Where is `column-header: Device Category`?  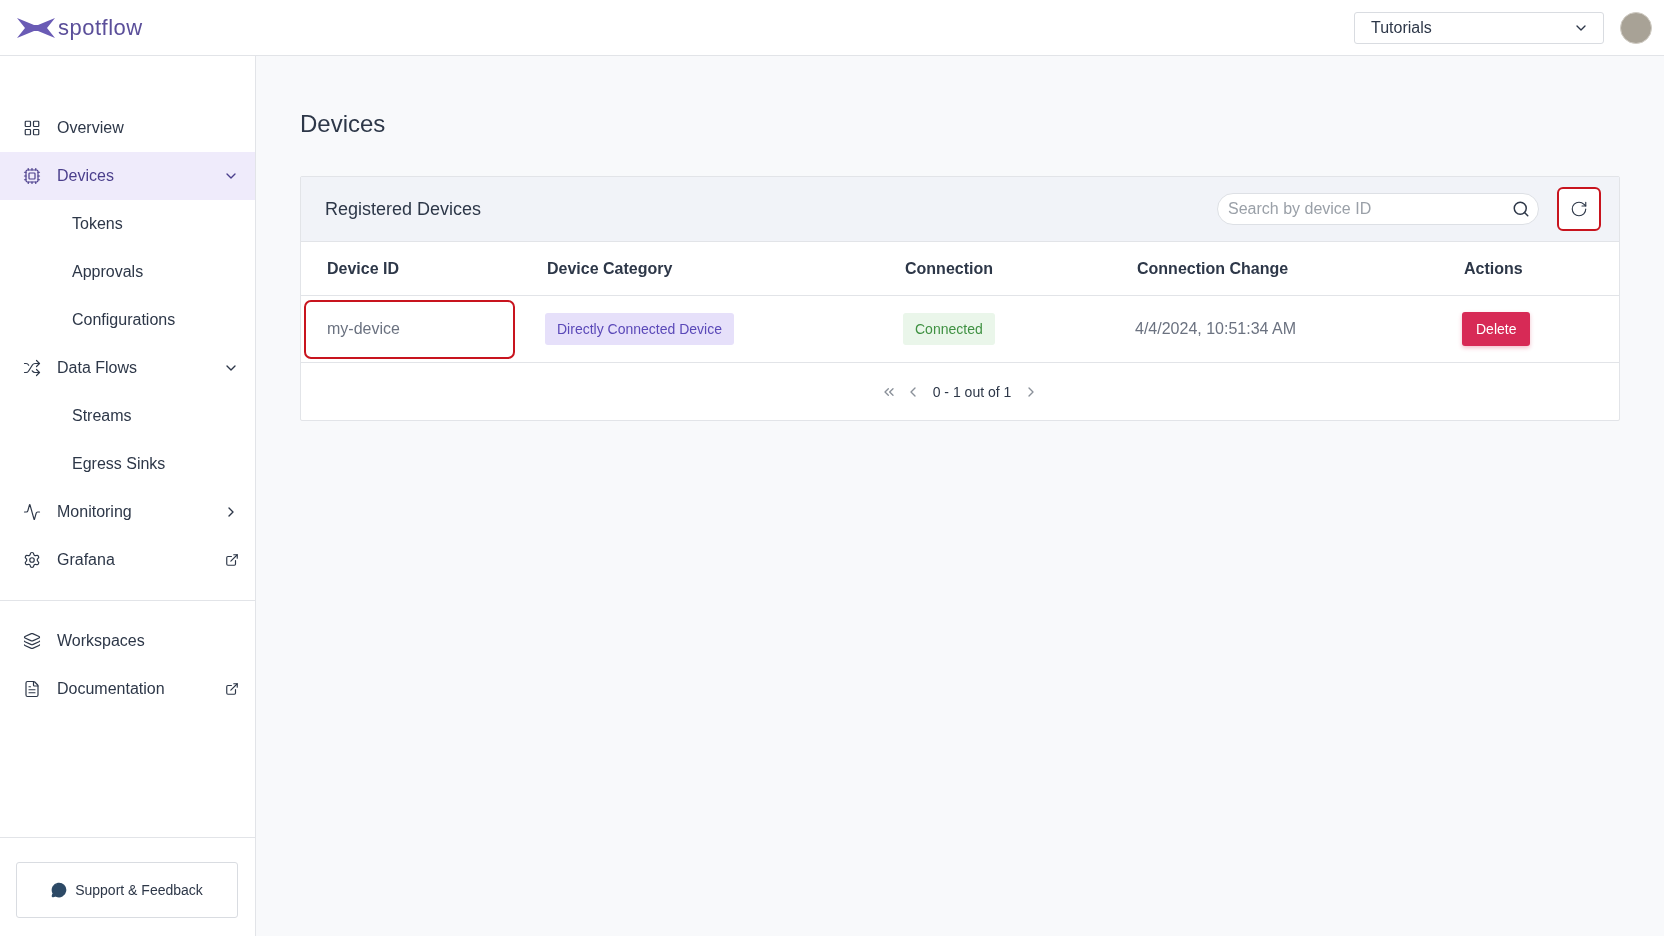
column-header: Device Category is located at coordinates (610, 268).